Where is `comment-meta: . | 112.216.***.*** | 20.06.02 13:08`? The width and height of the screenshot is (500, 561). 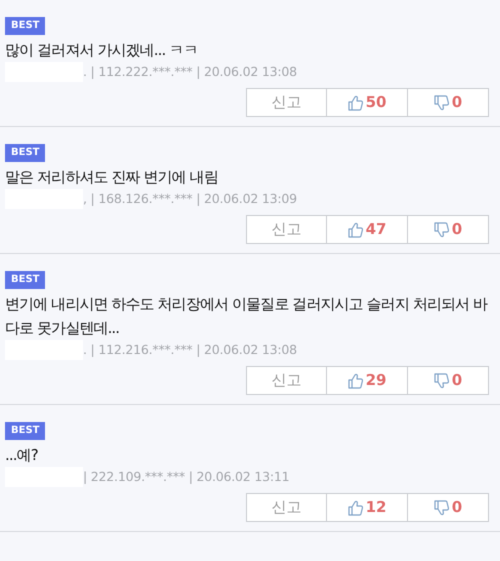
comment-meta: . | 112.216.***.*** | 20.06.02 13:08 is located at coordinates (190, 349).